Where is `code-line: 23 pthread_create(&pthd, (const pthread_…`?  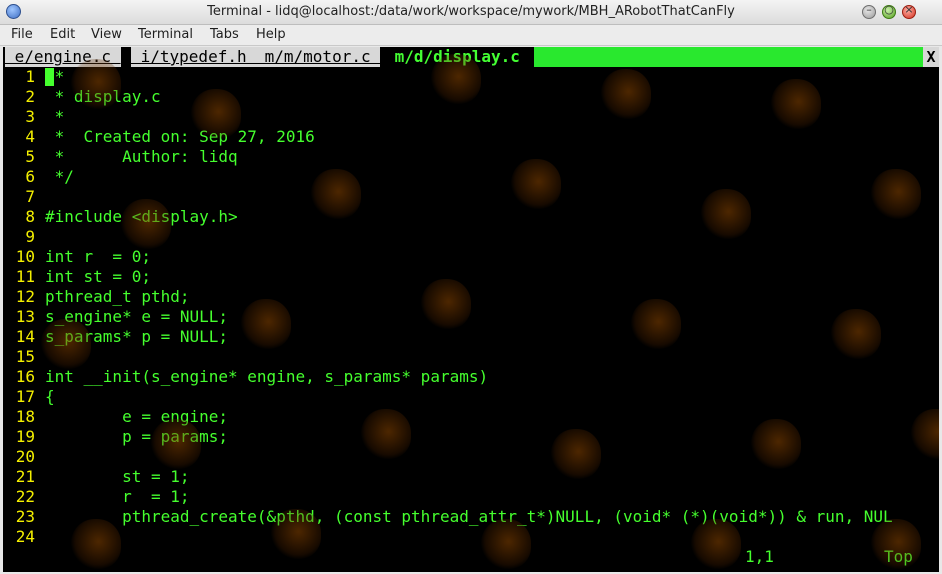
code-line: 23 pthread_create(&pthd, (const pthread_… is located at coordinates (471, 517).